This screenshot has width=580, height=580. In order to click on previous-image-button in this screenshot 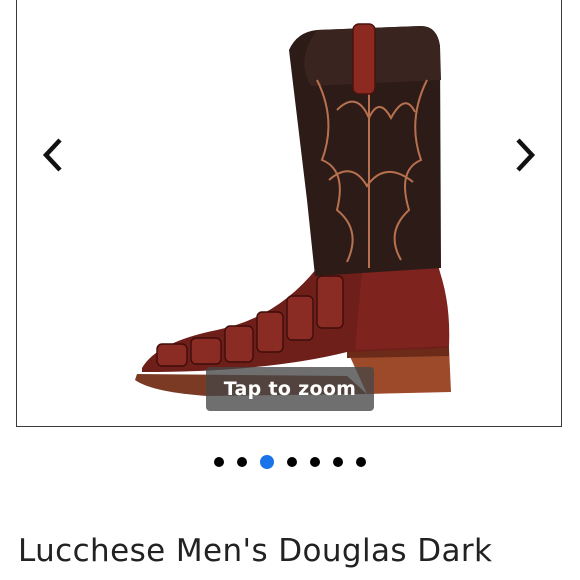, I will do `click(53, 155)`.